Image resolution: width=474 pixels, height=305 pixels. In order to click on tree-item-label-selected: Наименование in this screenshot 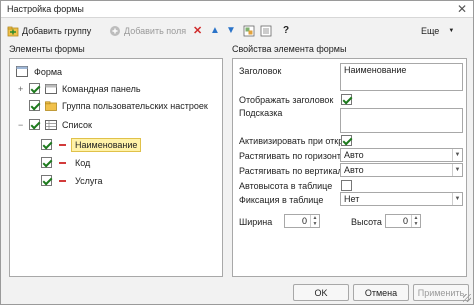, I will do `click(106, 144)`.